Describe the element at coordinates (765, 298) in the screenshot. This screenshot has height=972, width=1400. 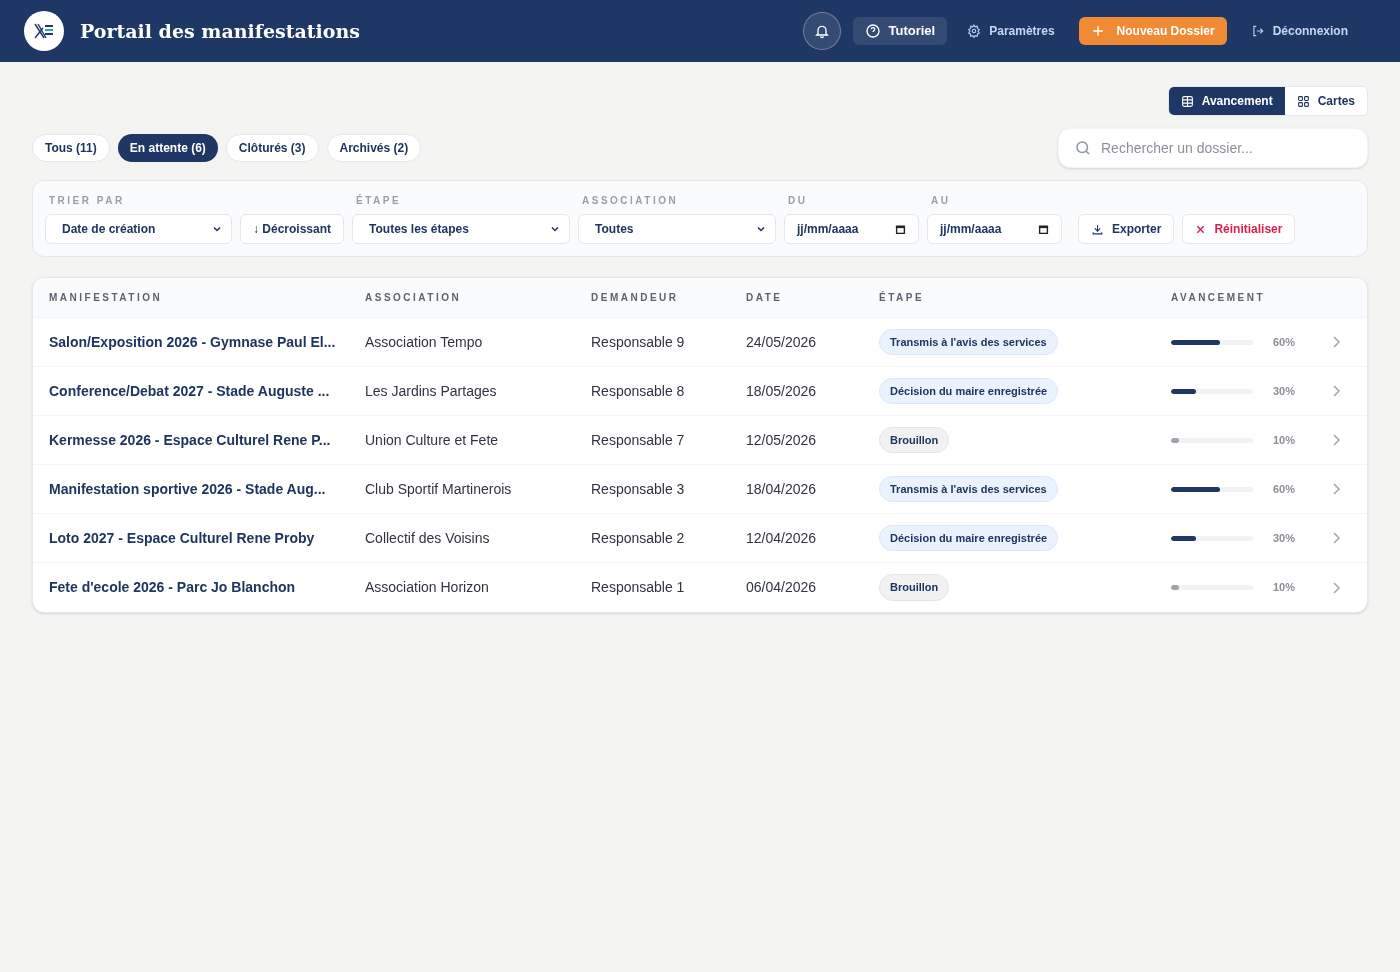
I see `column-header: DATE` at that location.